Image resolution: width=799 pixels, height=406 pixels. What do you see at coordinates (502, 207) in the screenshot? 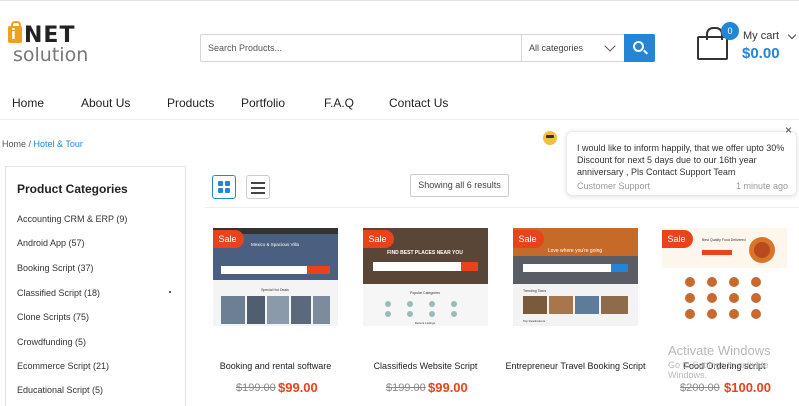
I see `divider` at bounding box center [502, 207].